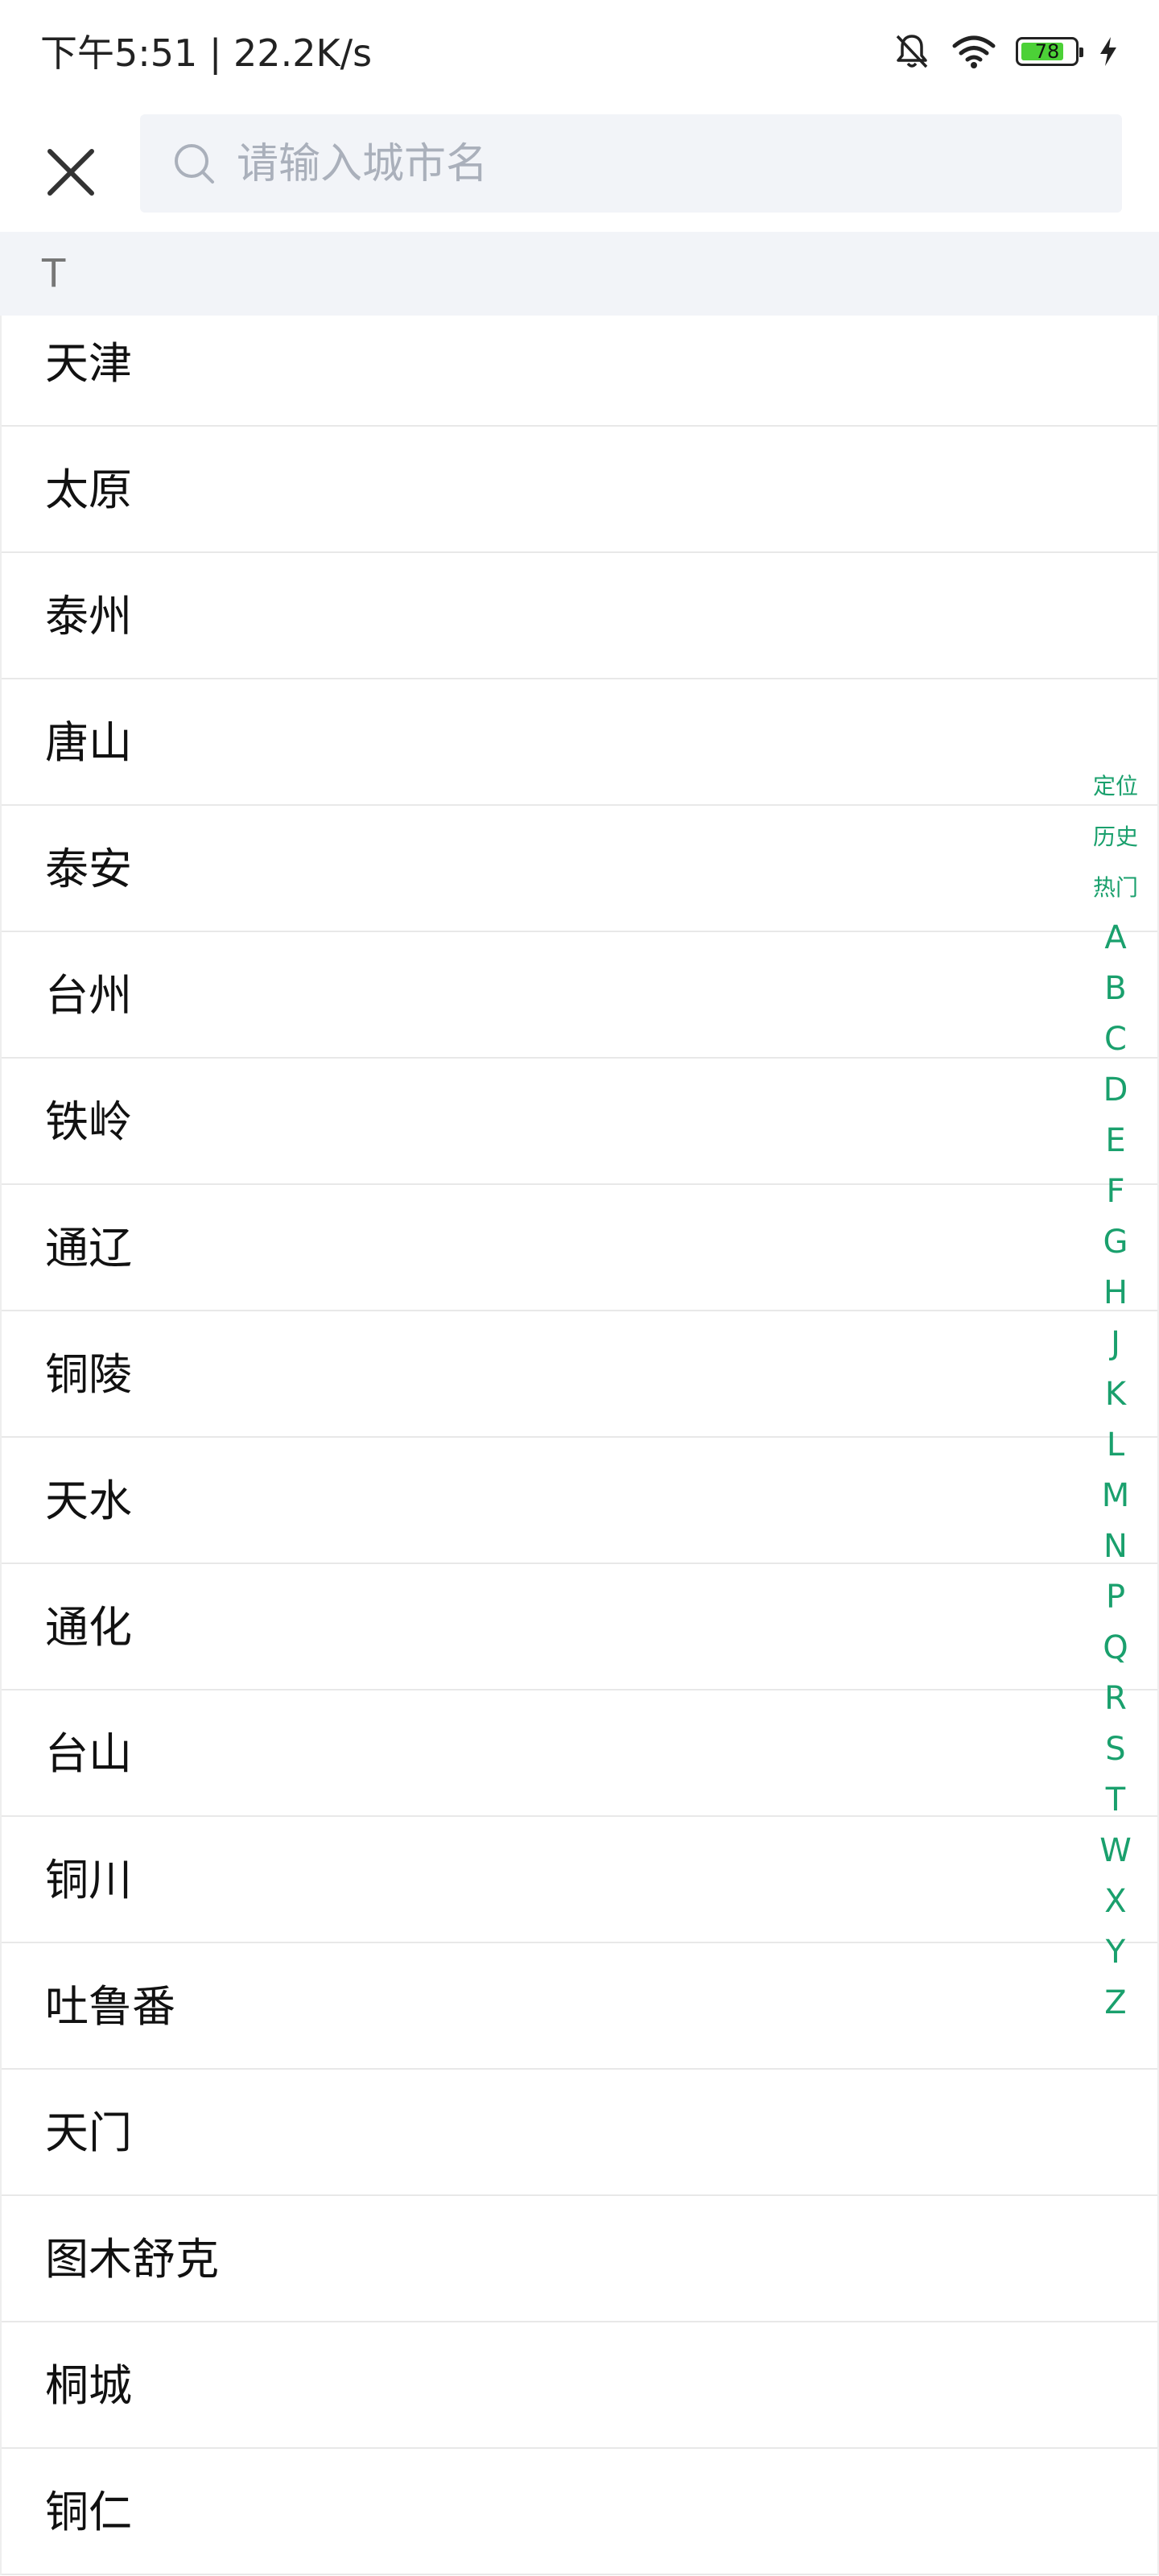  I want to click on city-item: 天门, so click(579, 2133).